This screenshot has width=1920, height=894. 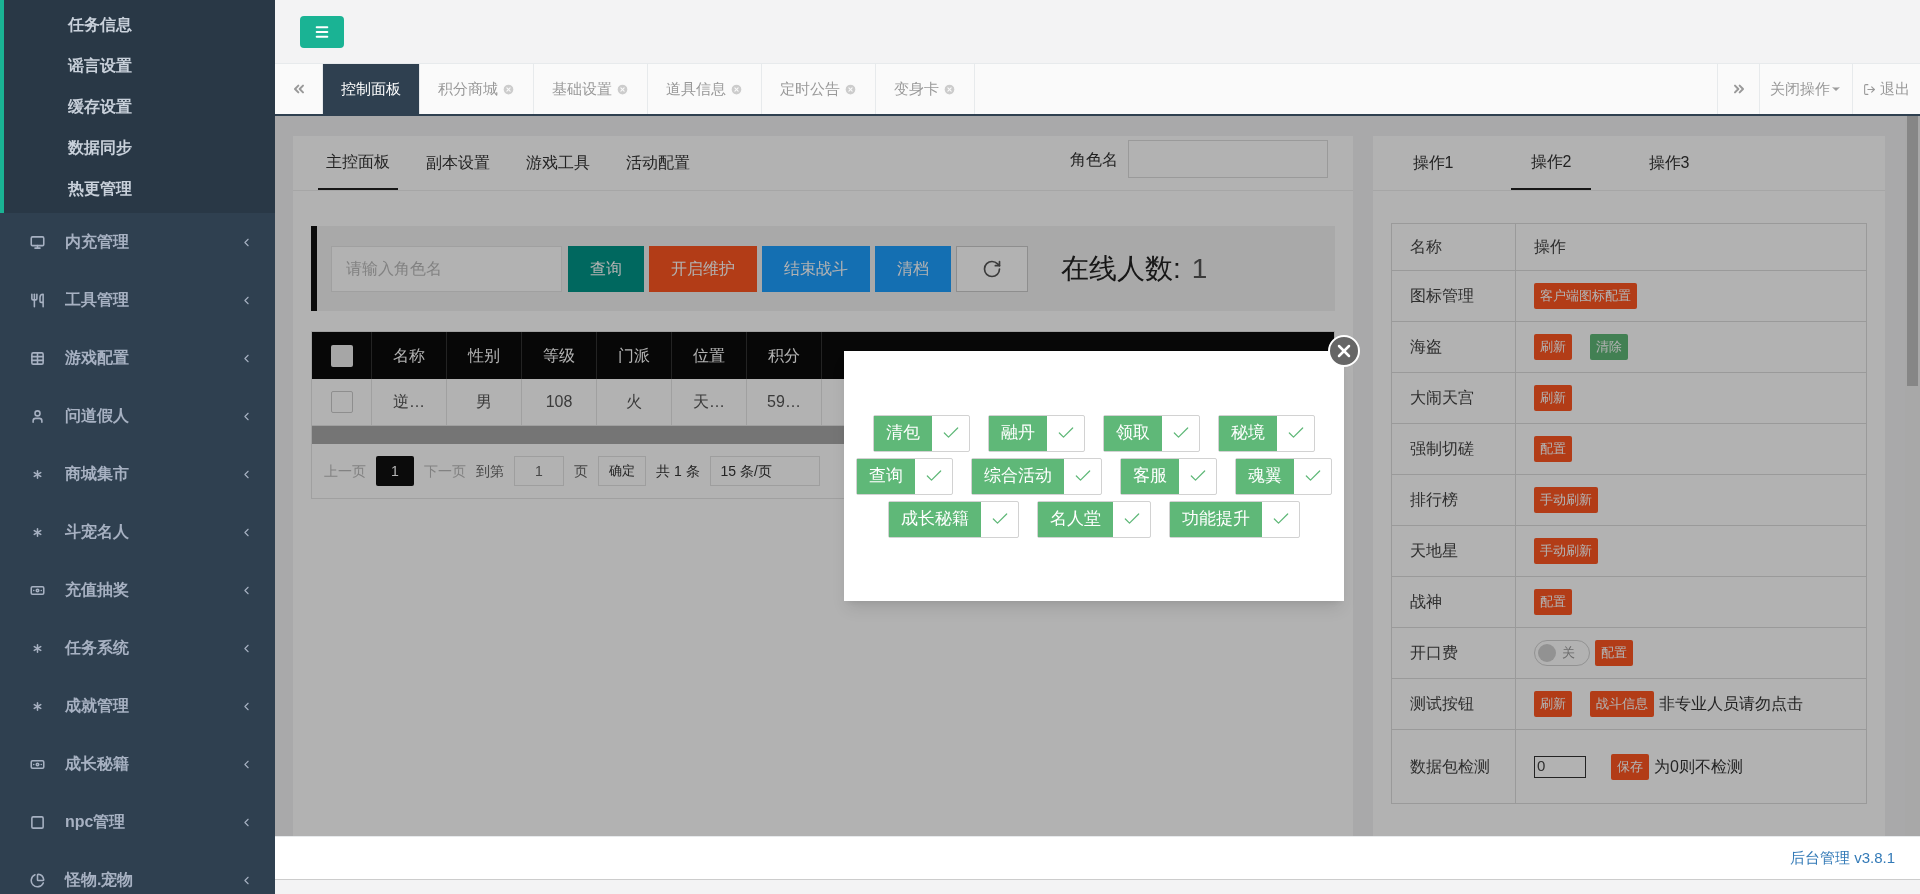 What do you see at coordinates (137, 474) in the screenshot?
I see `sidebar-item: 商城集市` at bounding box center [137, 474].